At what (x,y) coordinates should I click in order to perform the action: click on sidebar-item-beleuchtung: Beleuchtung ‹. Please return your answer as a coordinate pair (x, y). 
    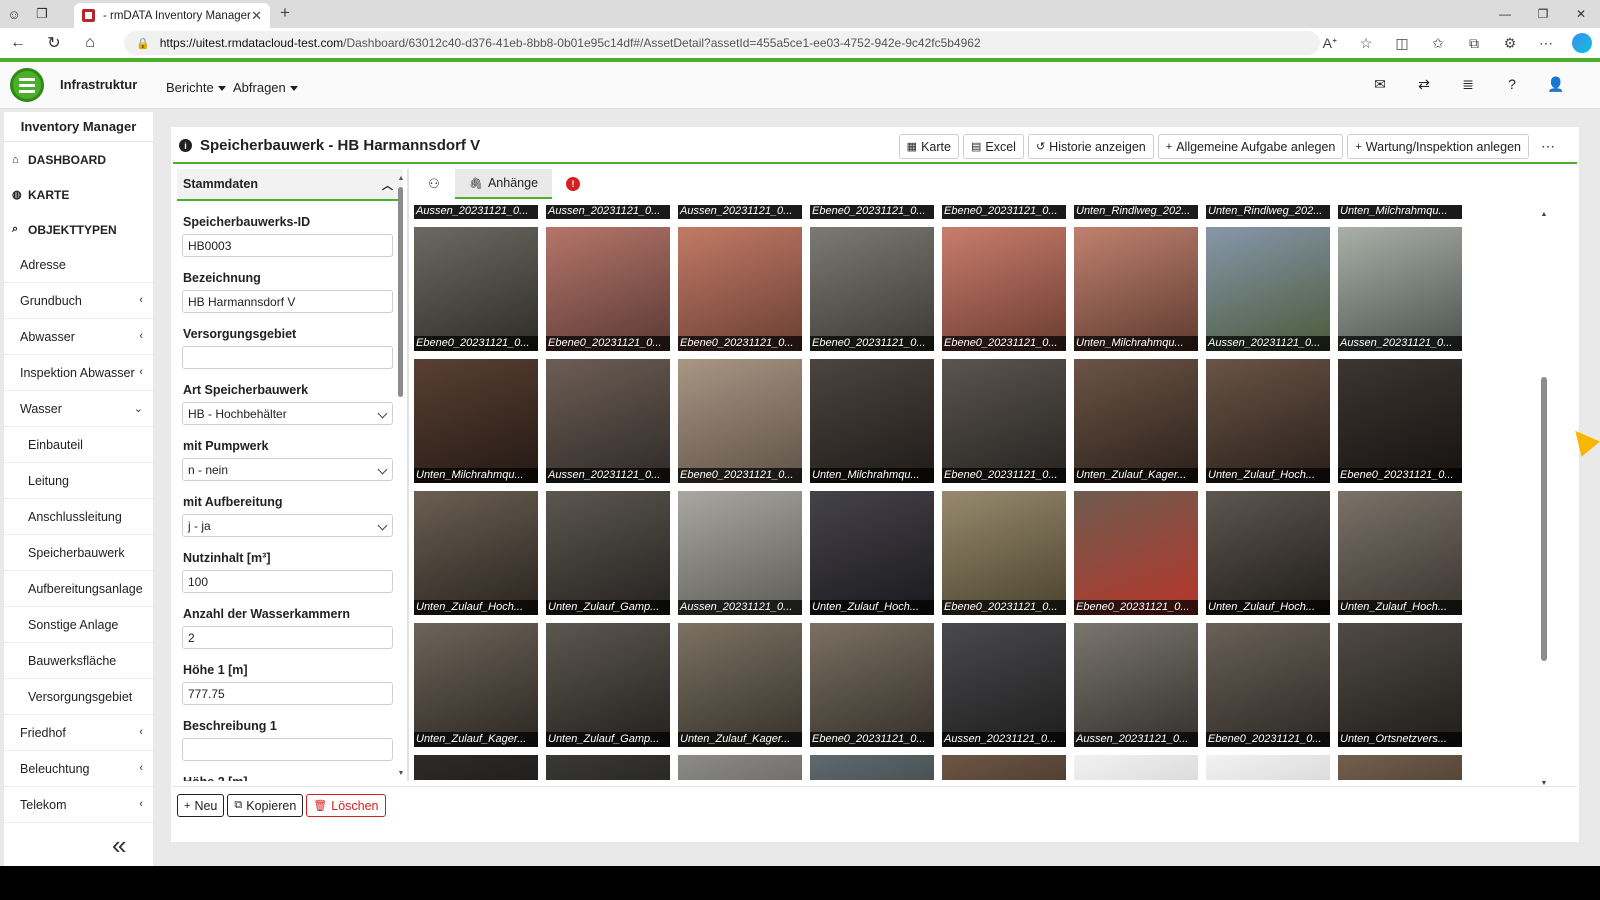
    Looking at the image, I should click on (78, 769).